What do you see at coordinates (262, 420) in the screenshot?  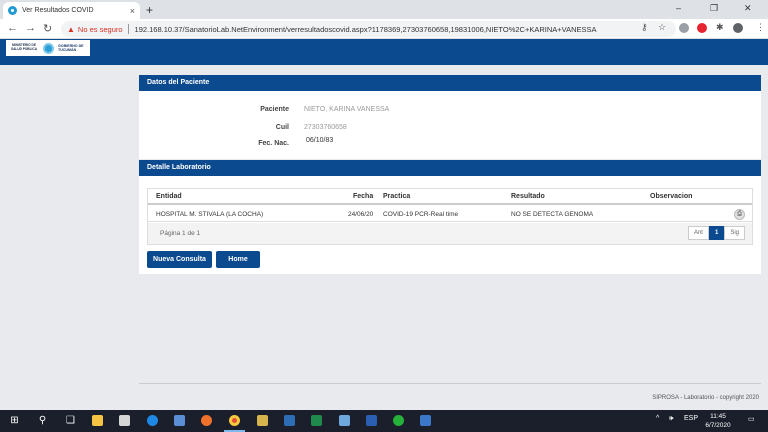 I see `app-icon` at bounding box center [262, 420].